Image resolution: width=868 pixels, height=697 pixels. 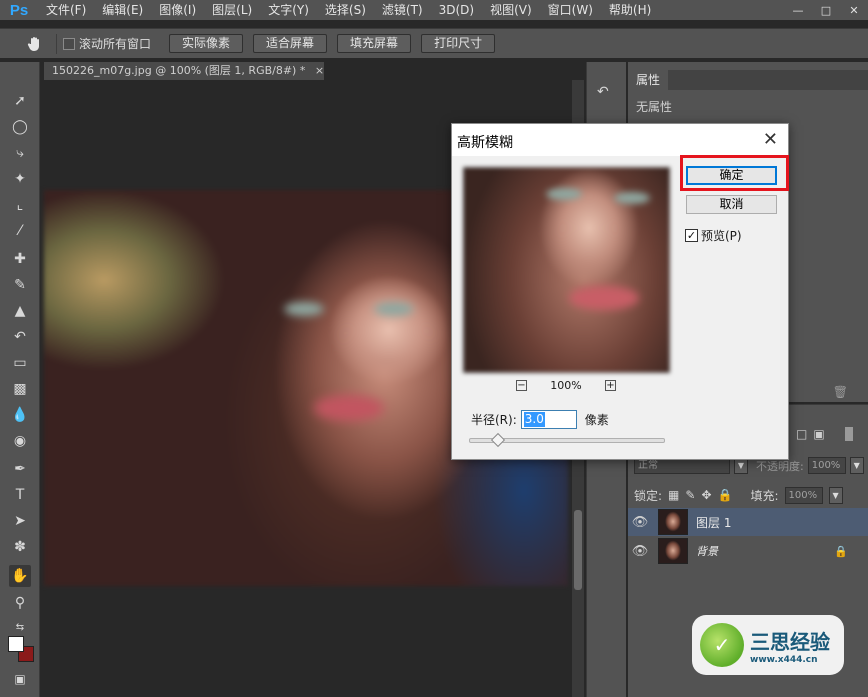 What do you see at coordinates (485, 143) in the screenshot?
I see `dialog-title: 高斯模糊` at bounding box center [485, 143].